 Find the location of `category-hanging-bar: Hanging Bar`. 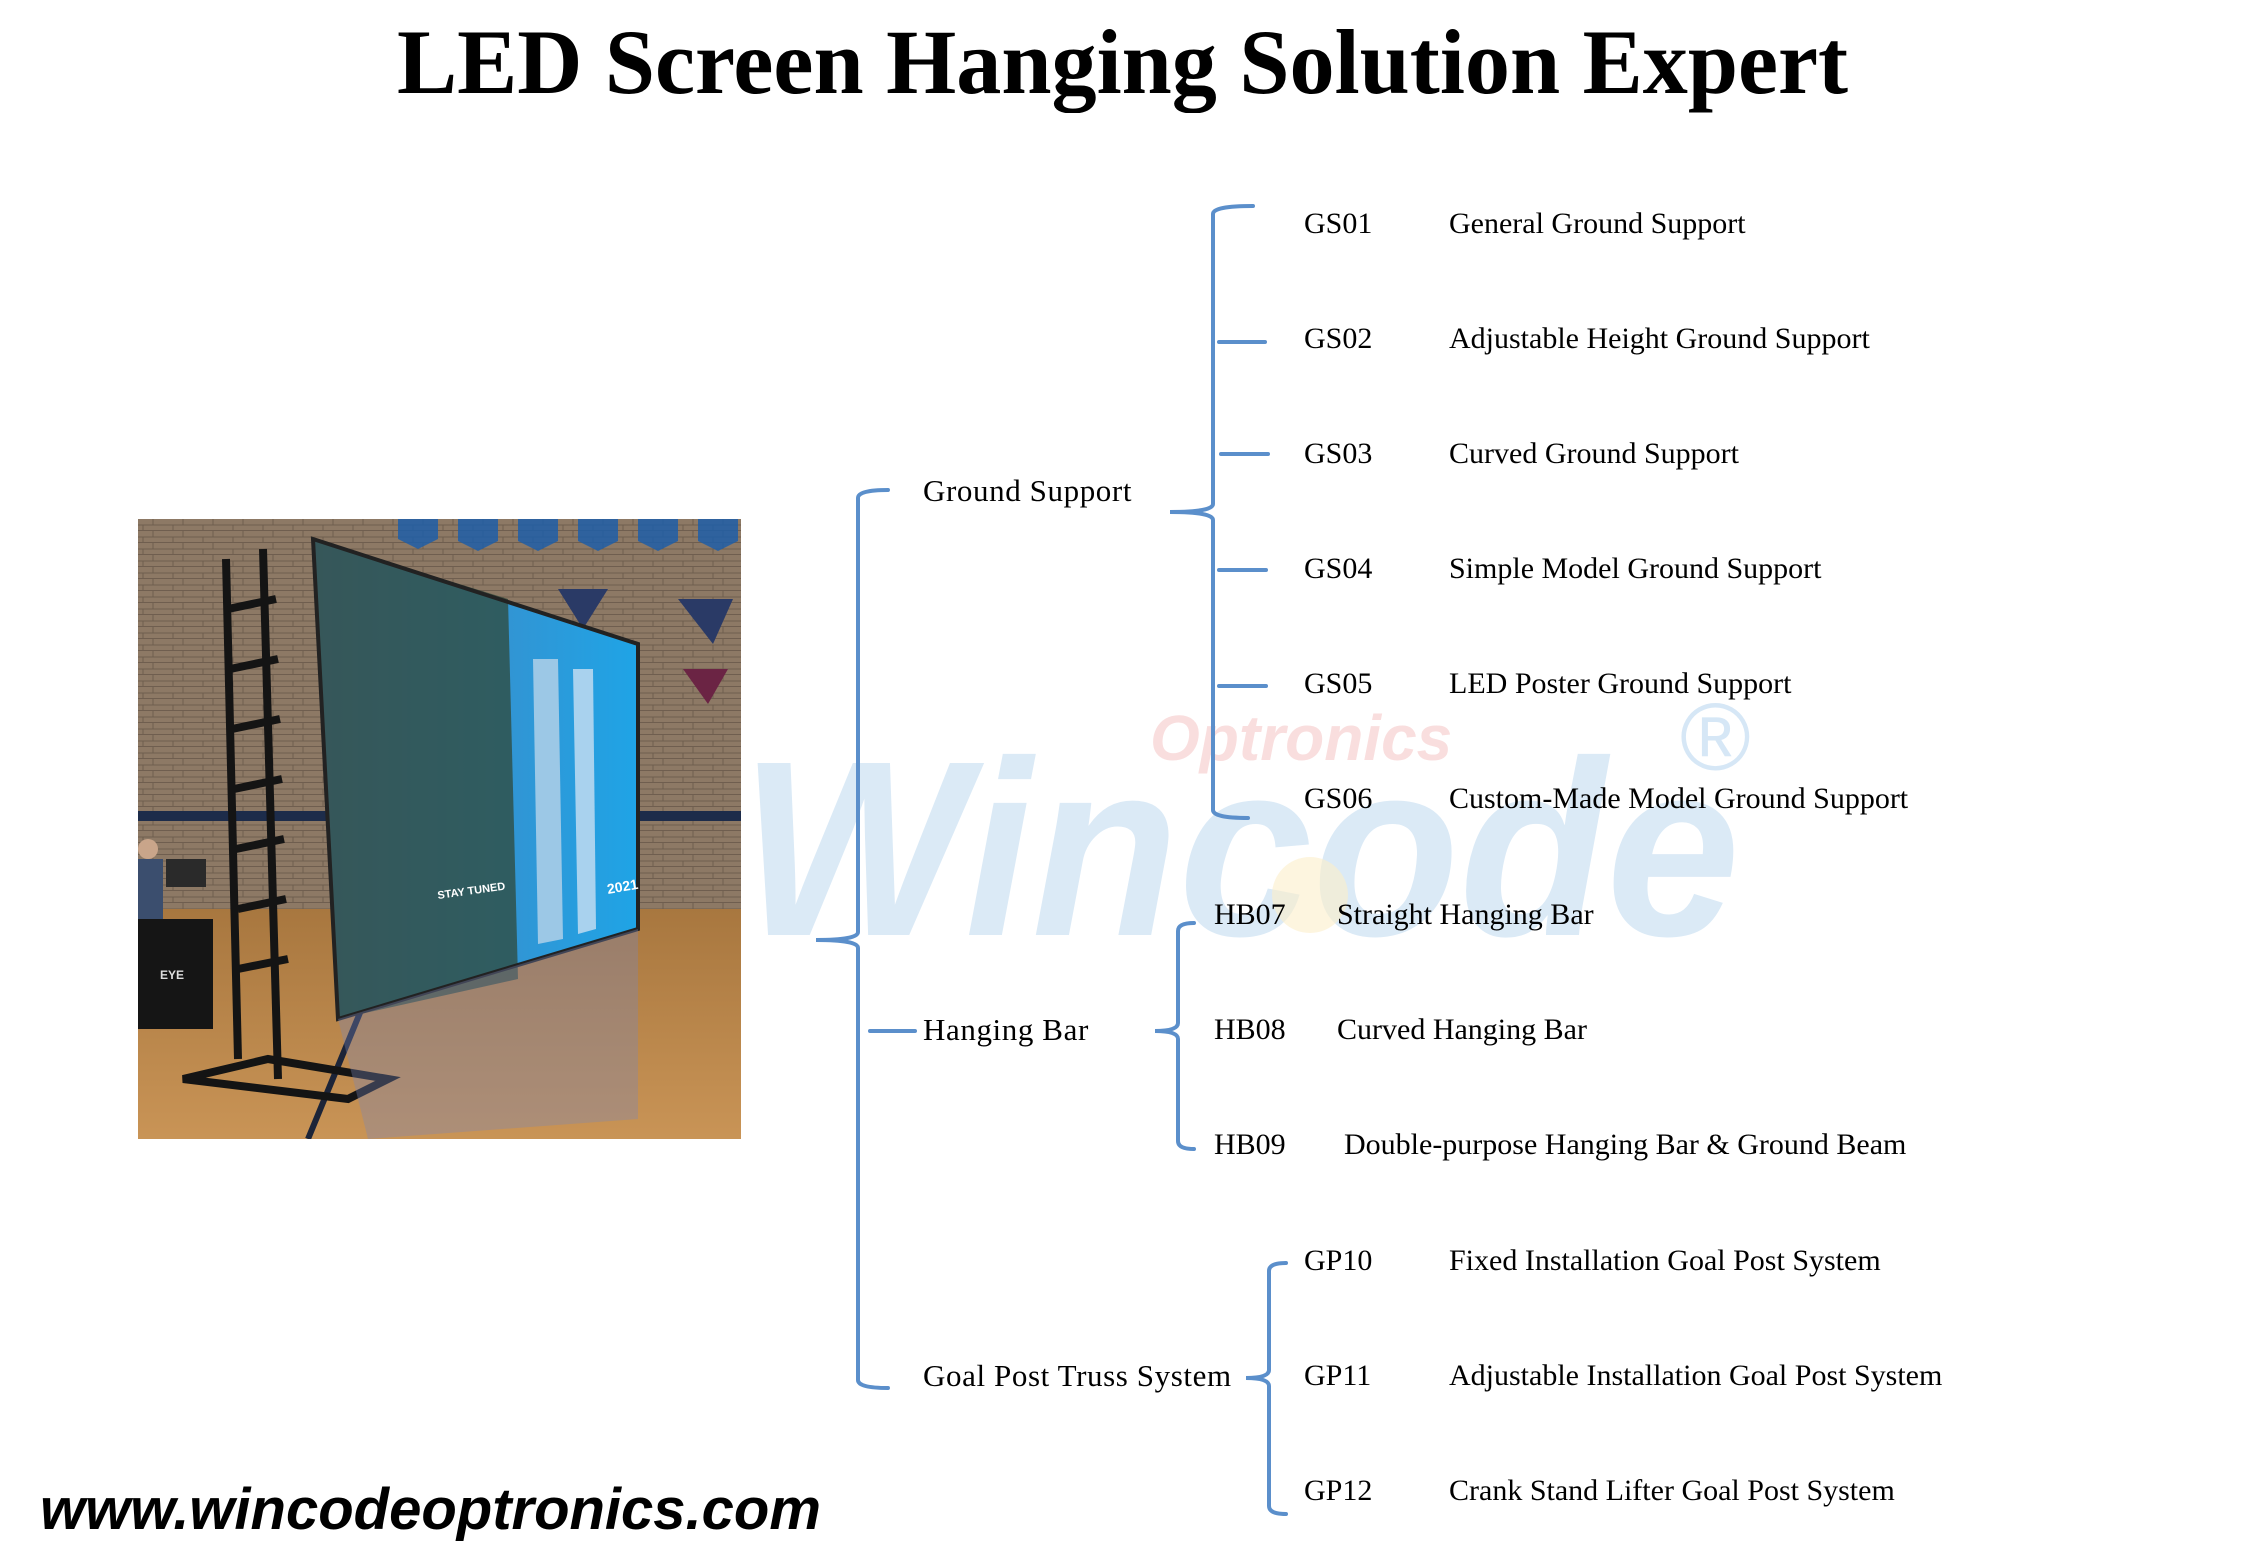

category-hanging-bar: Hanging Bar is located at coordinates (1006, 1029).